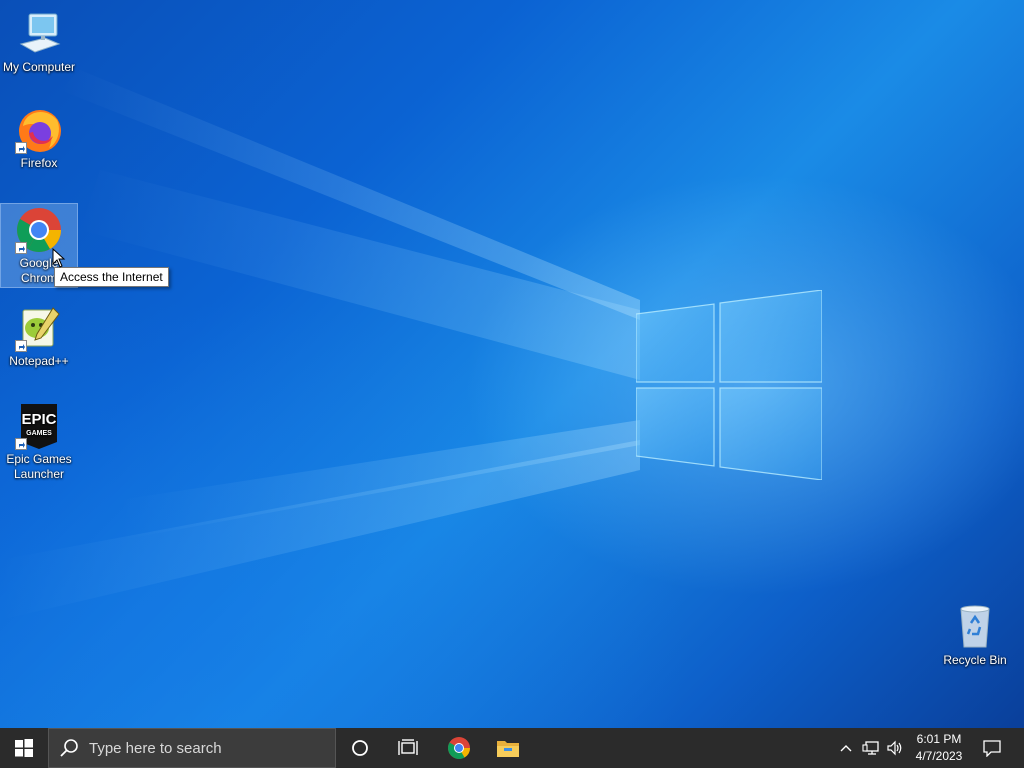  I want to click on chevron-up-icon, so click(846, 748).